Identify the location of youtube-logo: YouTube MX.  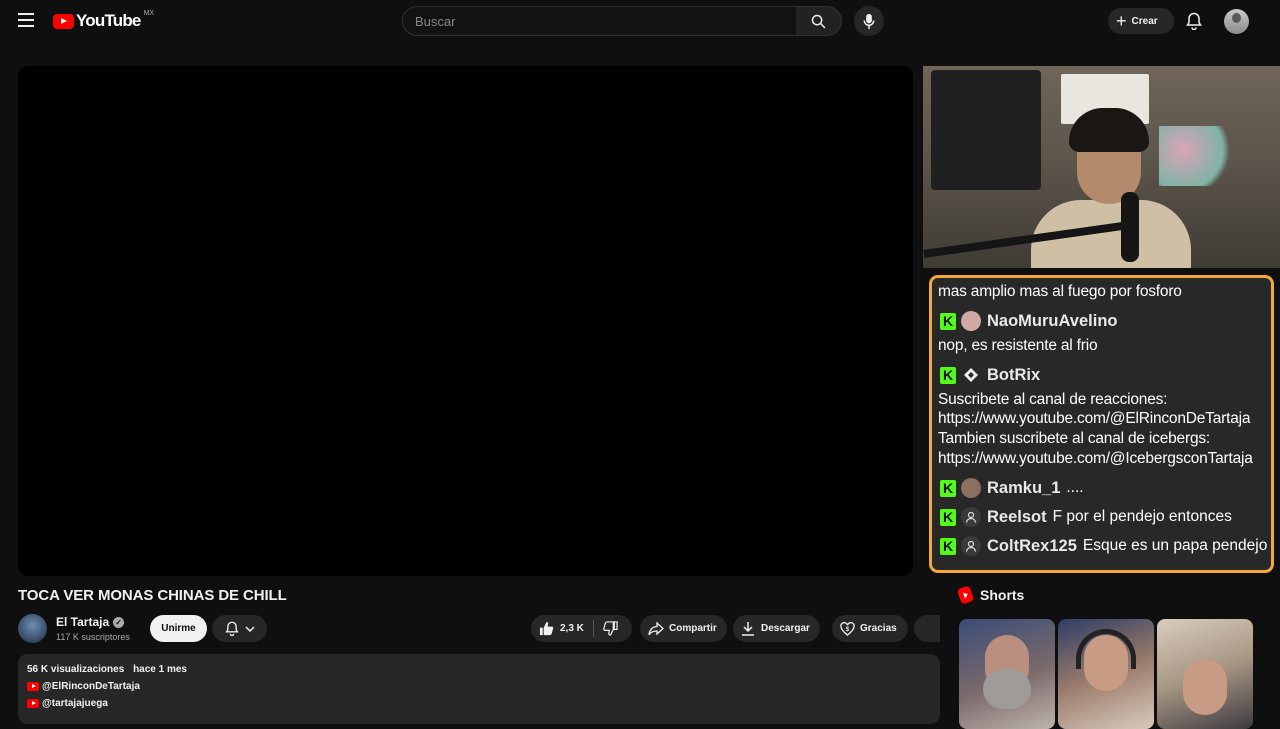
(104, 19).